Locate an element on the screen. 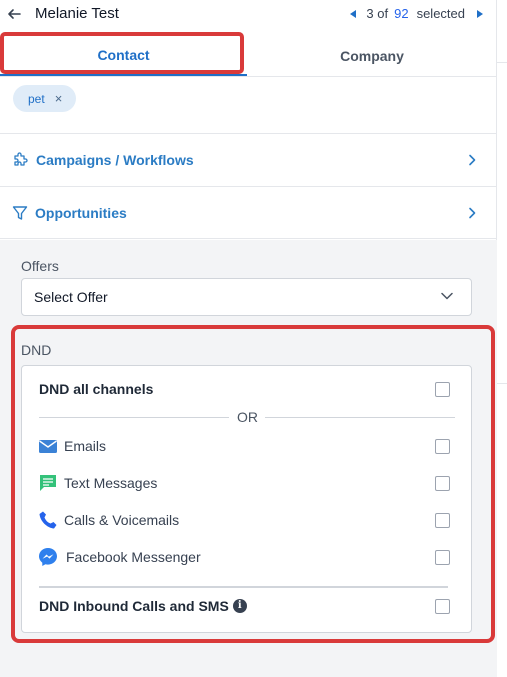  next-record-icon is located at coordinates (480, 13).